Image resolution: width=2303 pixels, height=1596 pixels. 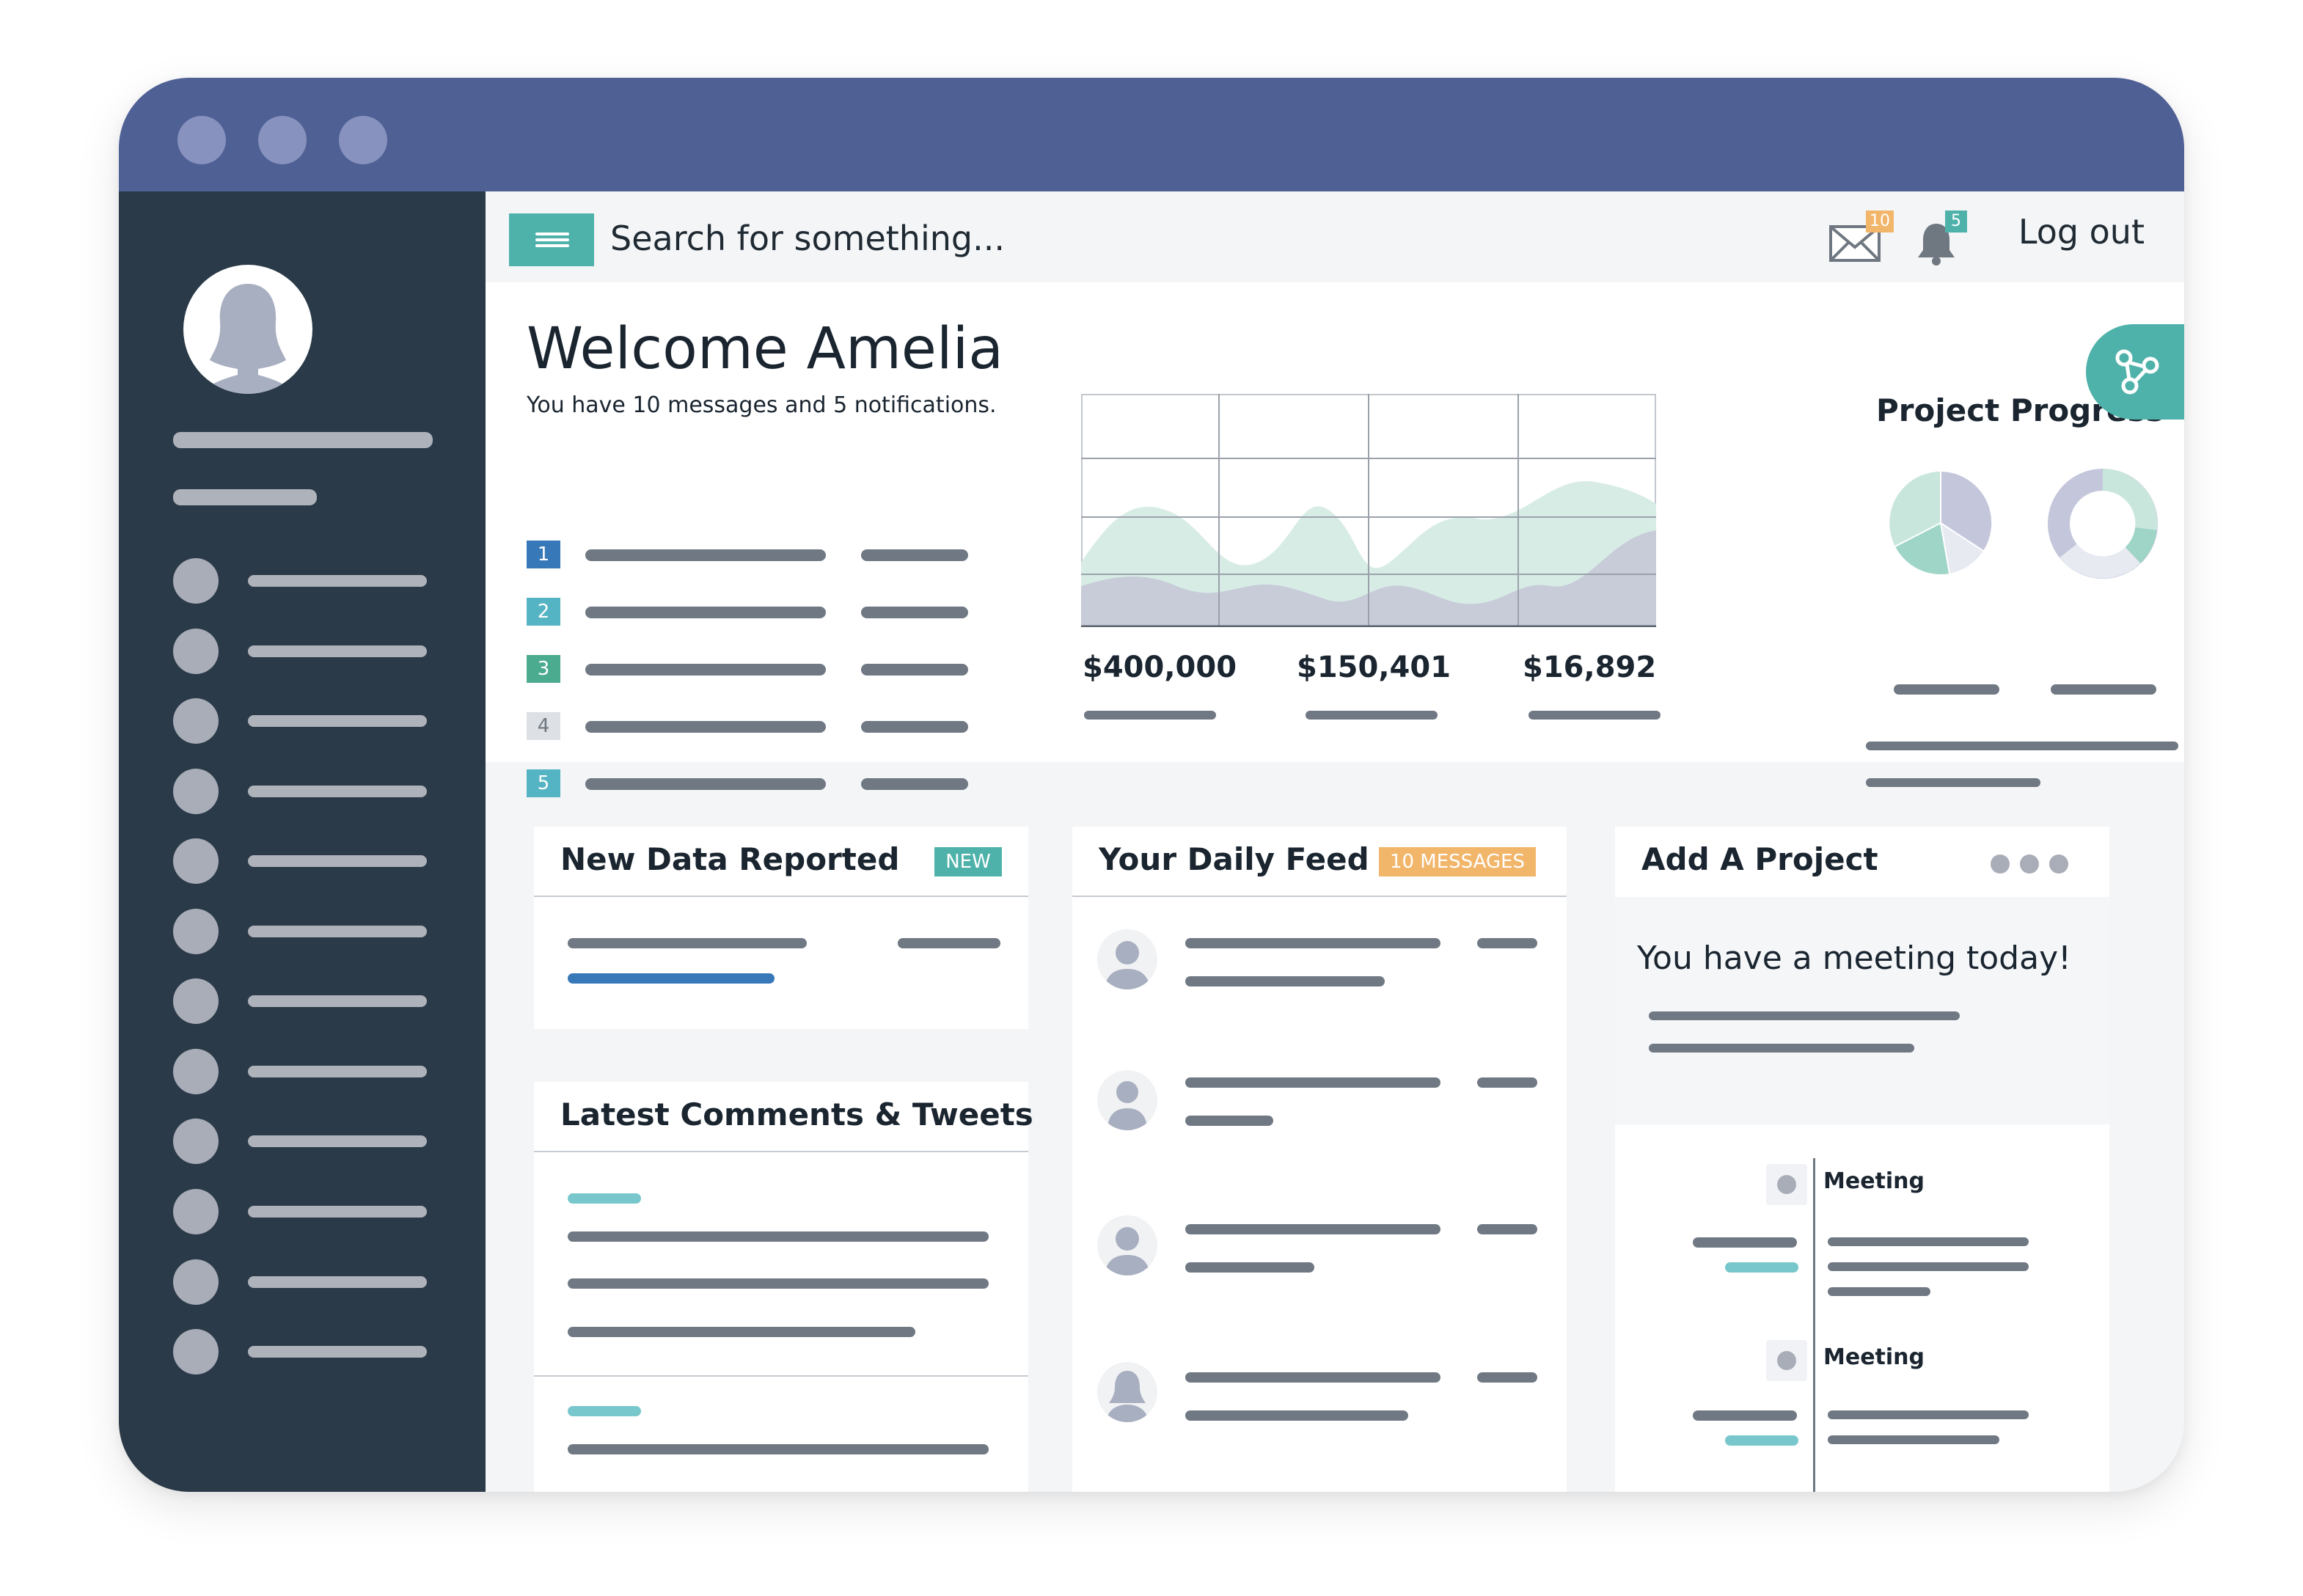 What do you see at coordinates (781, 862) in the screenshot?
I see `panel-header: New Data Reported NEW` at bounding box center [781, 862].